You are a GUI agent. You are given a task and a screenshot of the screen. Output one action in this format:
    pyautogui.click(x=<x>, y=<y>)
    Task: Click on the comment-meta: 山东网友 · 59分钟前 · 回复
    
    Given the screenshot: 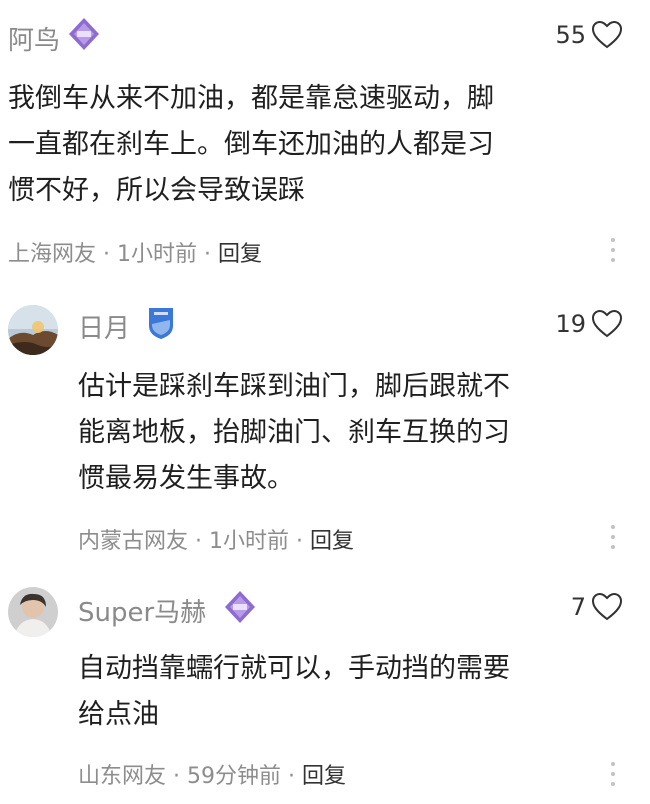 What is the action you would take?
    pyautogui.click(x=212, y=774)
    